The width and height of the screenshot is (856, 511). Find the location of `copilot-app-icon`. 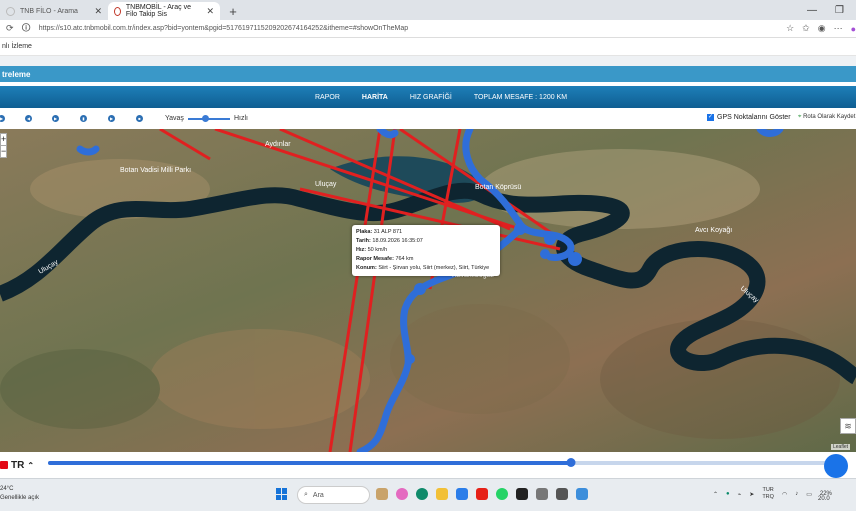

copilot-app-icon is located at coordinates (402, 494).